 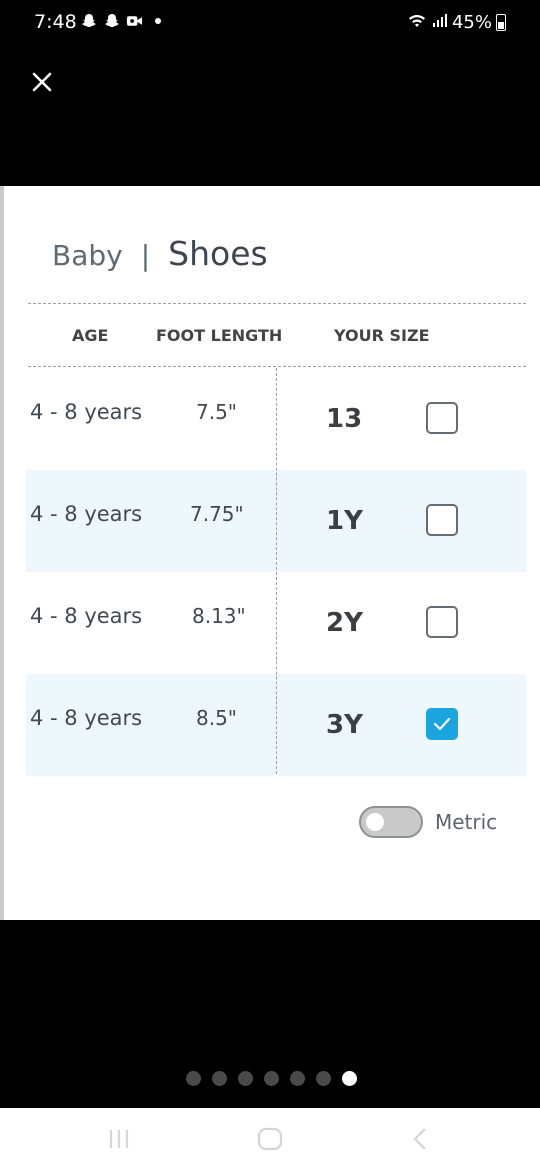 I want to click on foot-length-cell: 8.5", so click(x=217, y=718).